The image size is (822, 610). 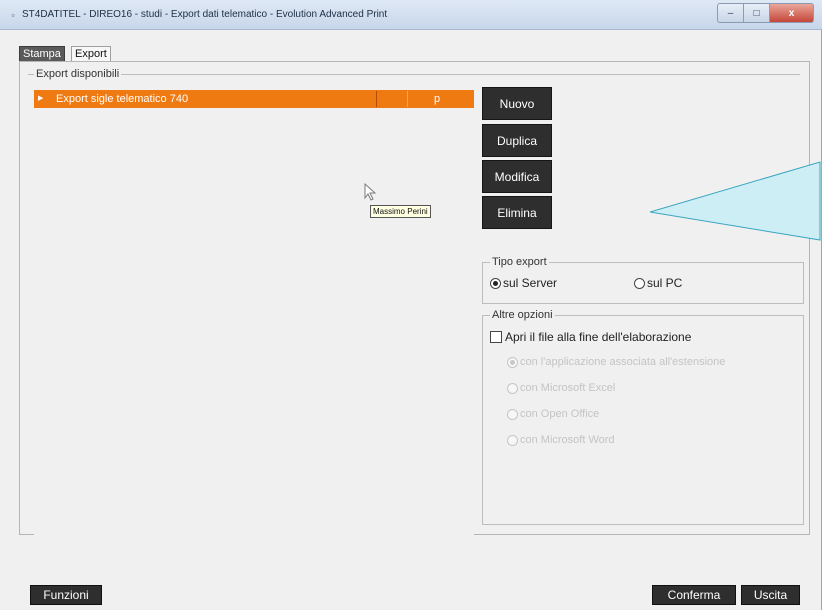 I want to click on uscita-button: Uscita, so click(x=770, y=595).